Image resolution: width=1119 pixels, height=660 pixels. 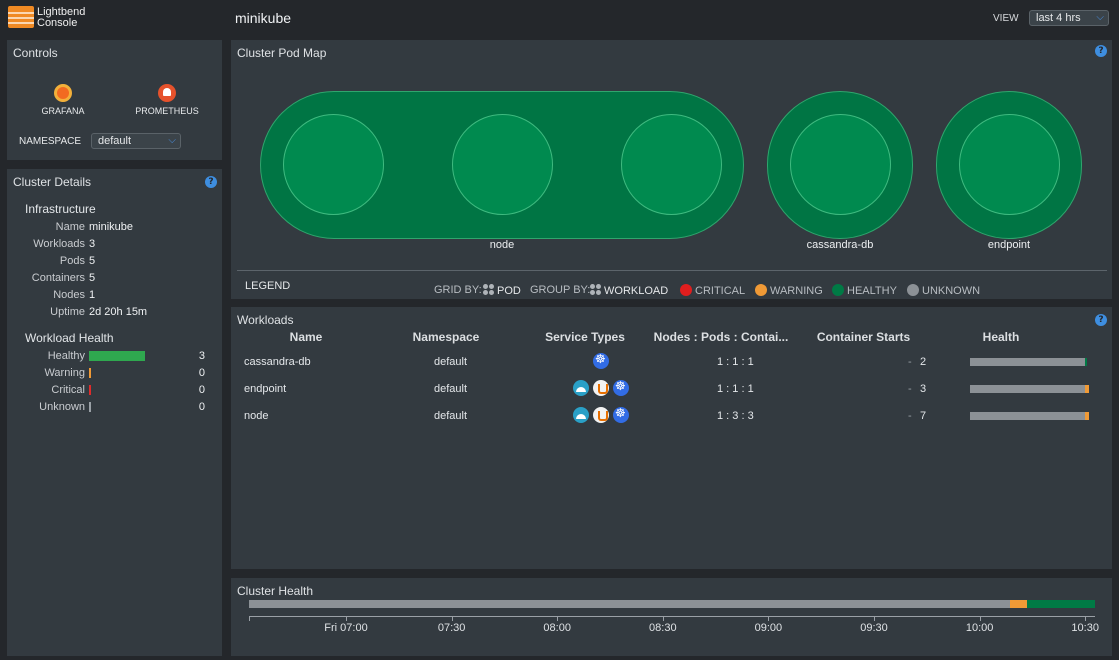 I want to click on view-time-select: last 4 hrs ⌵, so click(x=1069, y=18).